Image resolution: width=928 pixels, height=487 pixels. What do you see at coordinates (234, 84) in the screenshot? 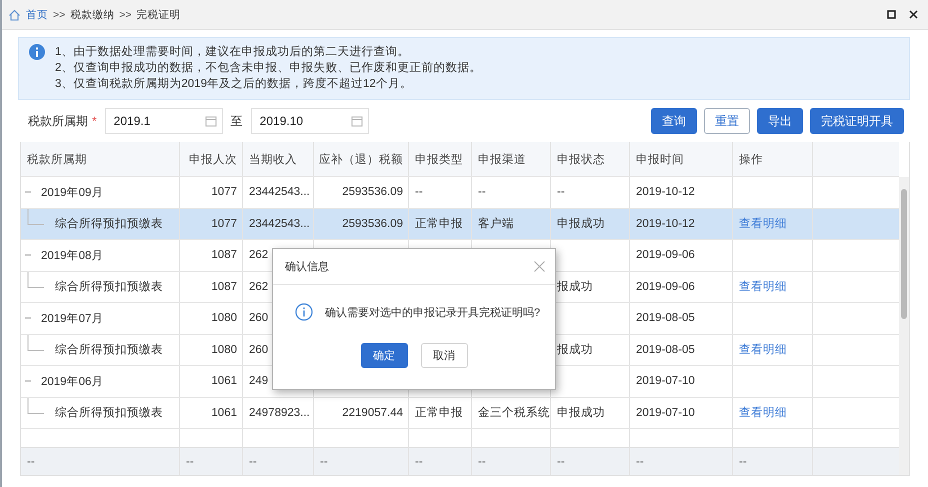
I see `notice-text: 3、仅查询税款所属期为2019年及之后的数据，跨度不超过12个月。` at bounding box center [234, 84].